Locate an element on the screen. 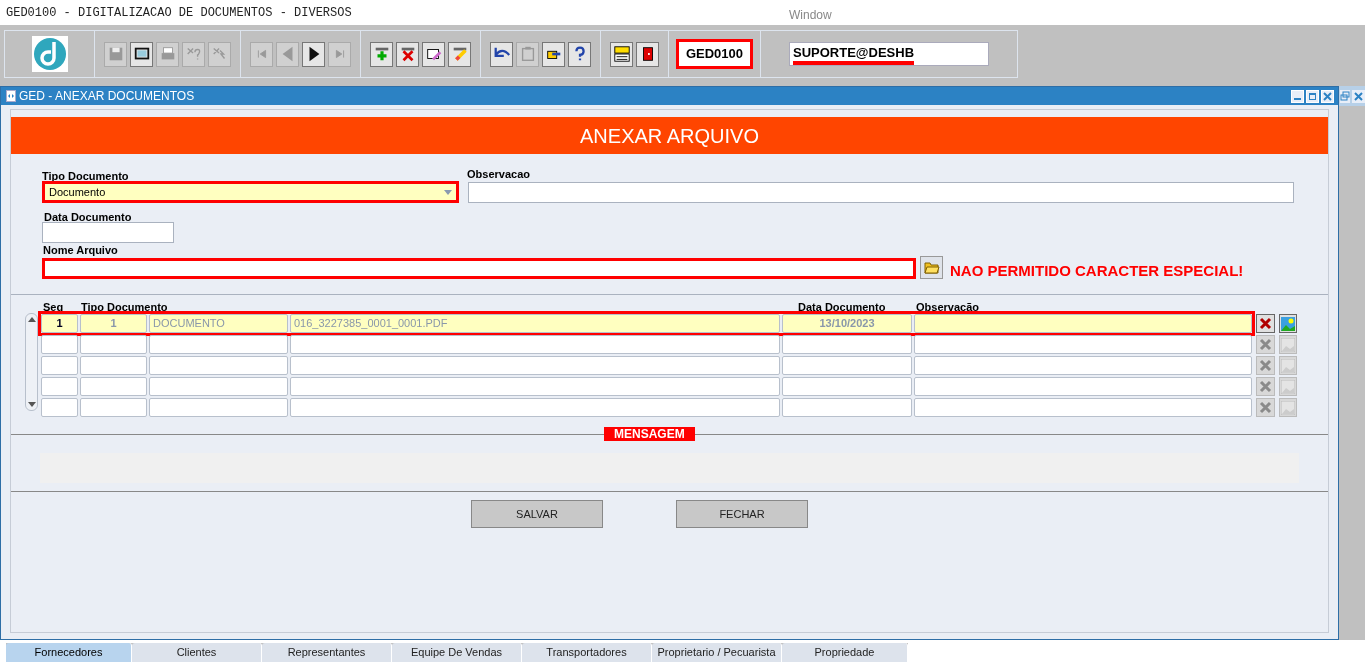 The width and height of the screenshot is (1365, 665). image-button is located at coordinates (1288, 323).